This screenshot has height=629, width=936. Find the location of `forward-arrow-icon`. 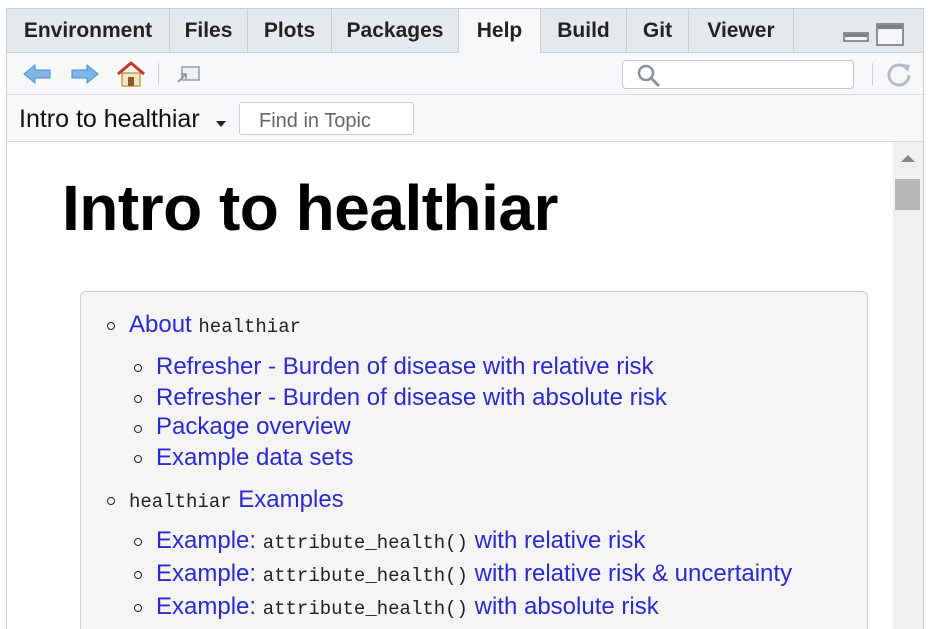

forward-arrow-icon is located at coordinates (85, 73).